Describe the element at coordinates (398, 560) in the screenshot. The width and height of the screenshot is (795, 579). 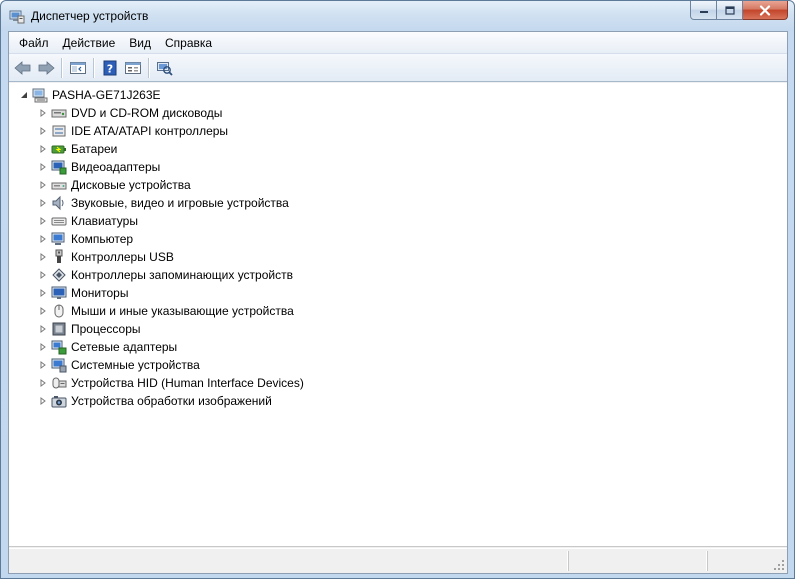
I see `status-bar` at that location.